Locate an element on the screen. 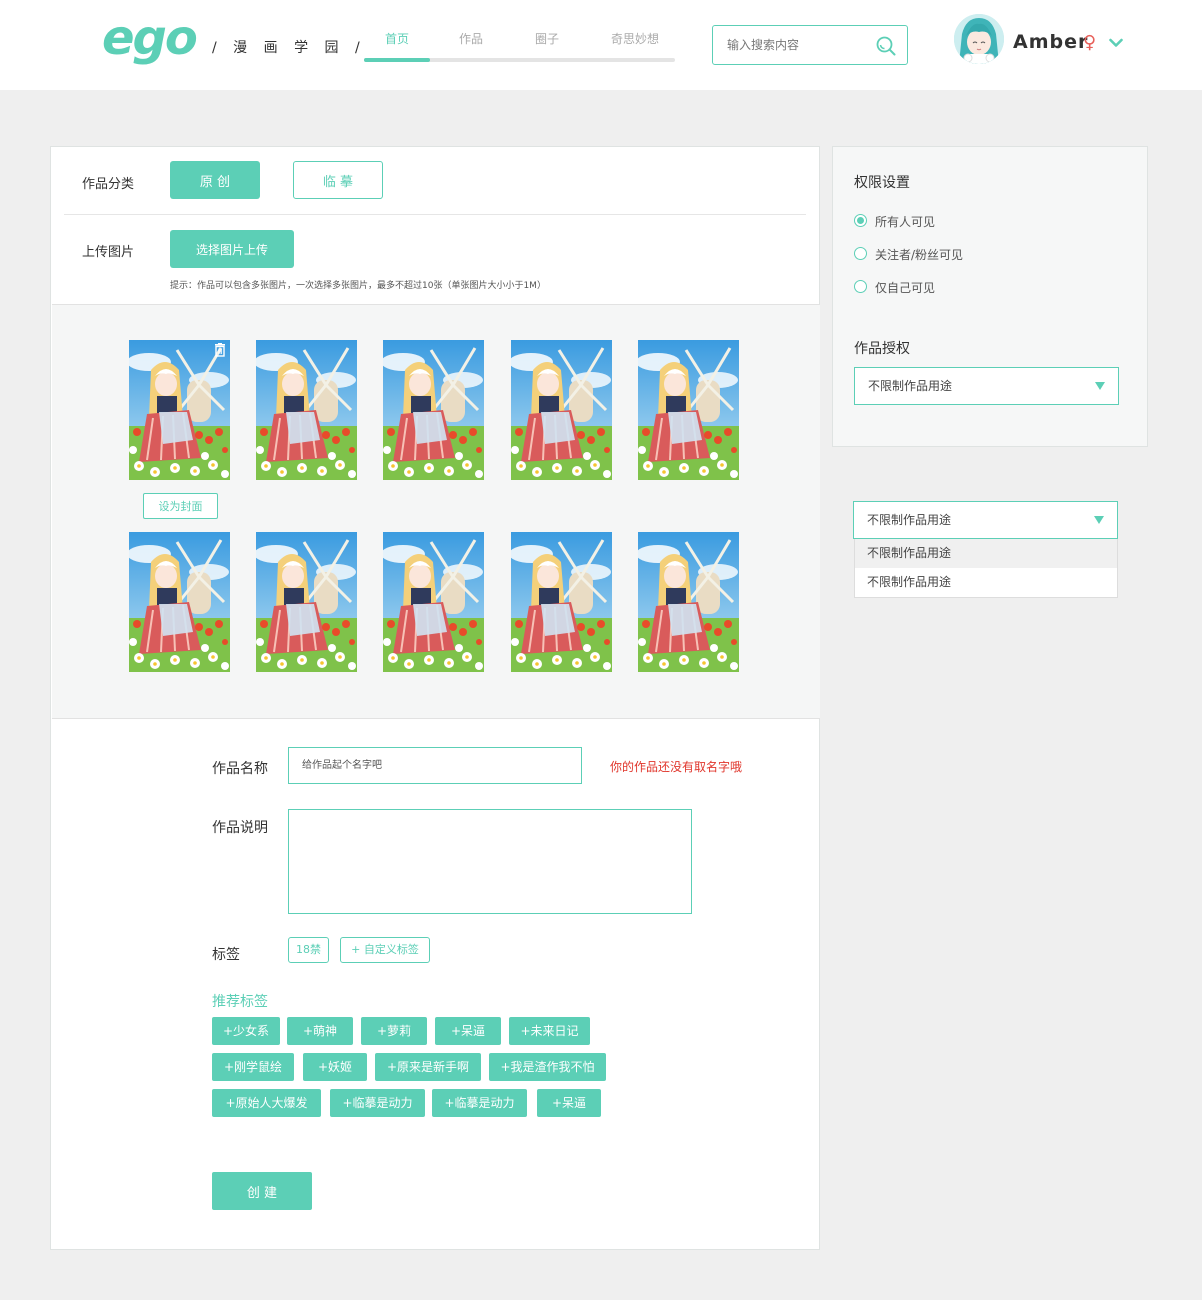 This screenshot has width=1202, height=1300. tag-chip: 18禁 is located at coordinates (308, 950).